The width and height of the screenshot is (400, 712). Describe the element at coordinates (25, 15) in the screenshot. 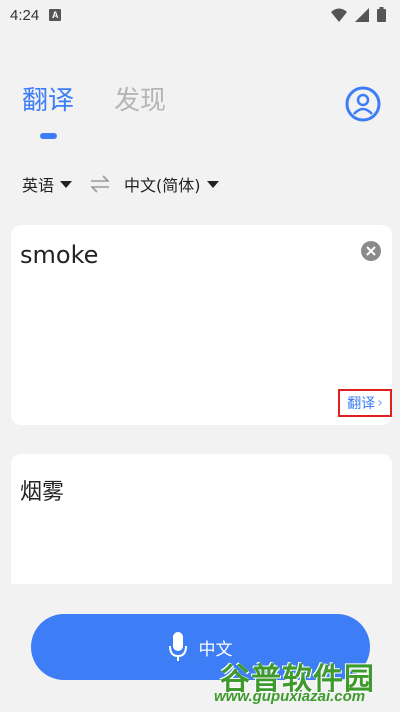

I see `status-time: 4:24` at that location.